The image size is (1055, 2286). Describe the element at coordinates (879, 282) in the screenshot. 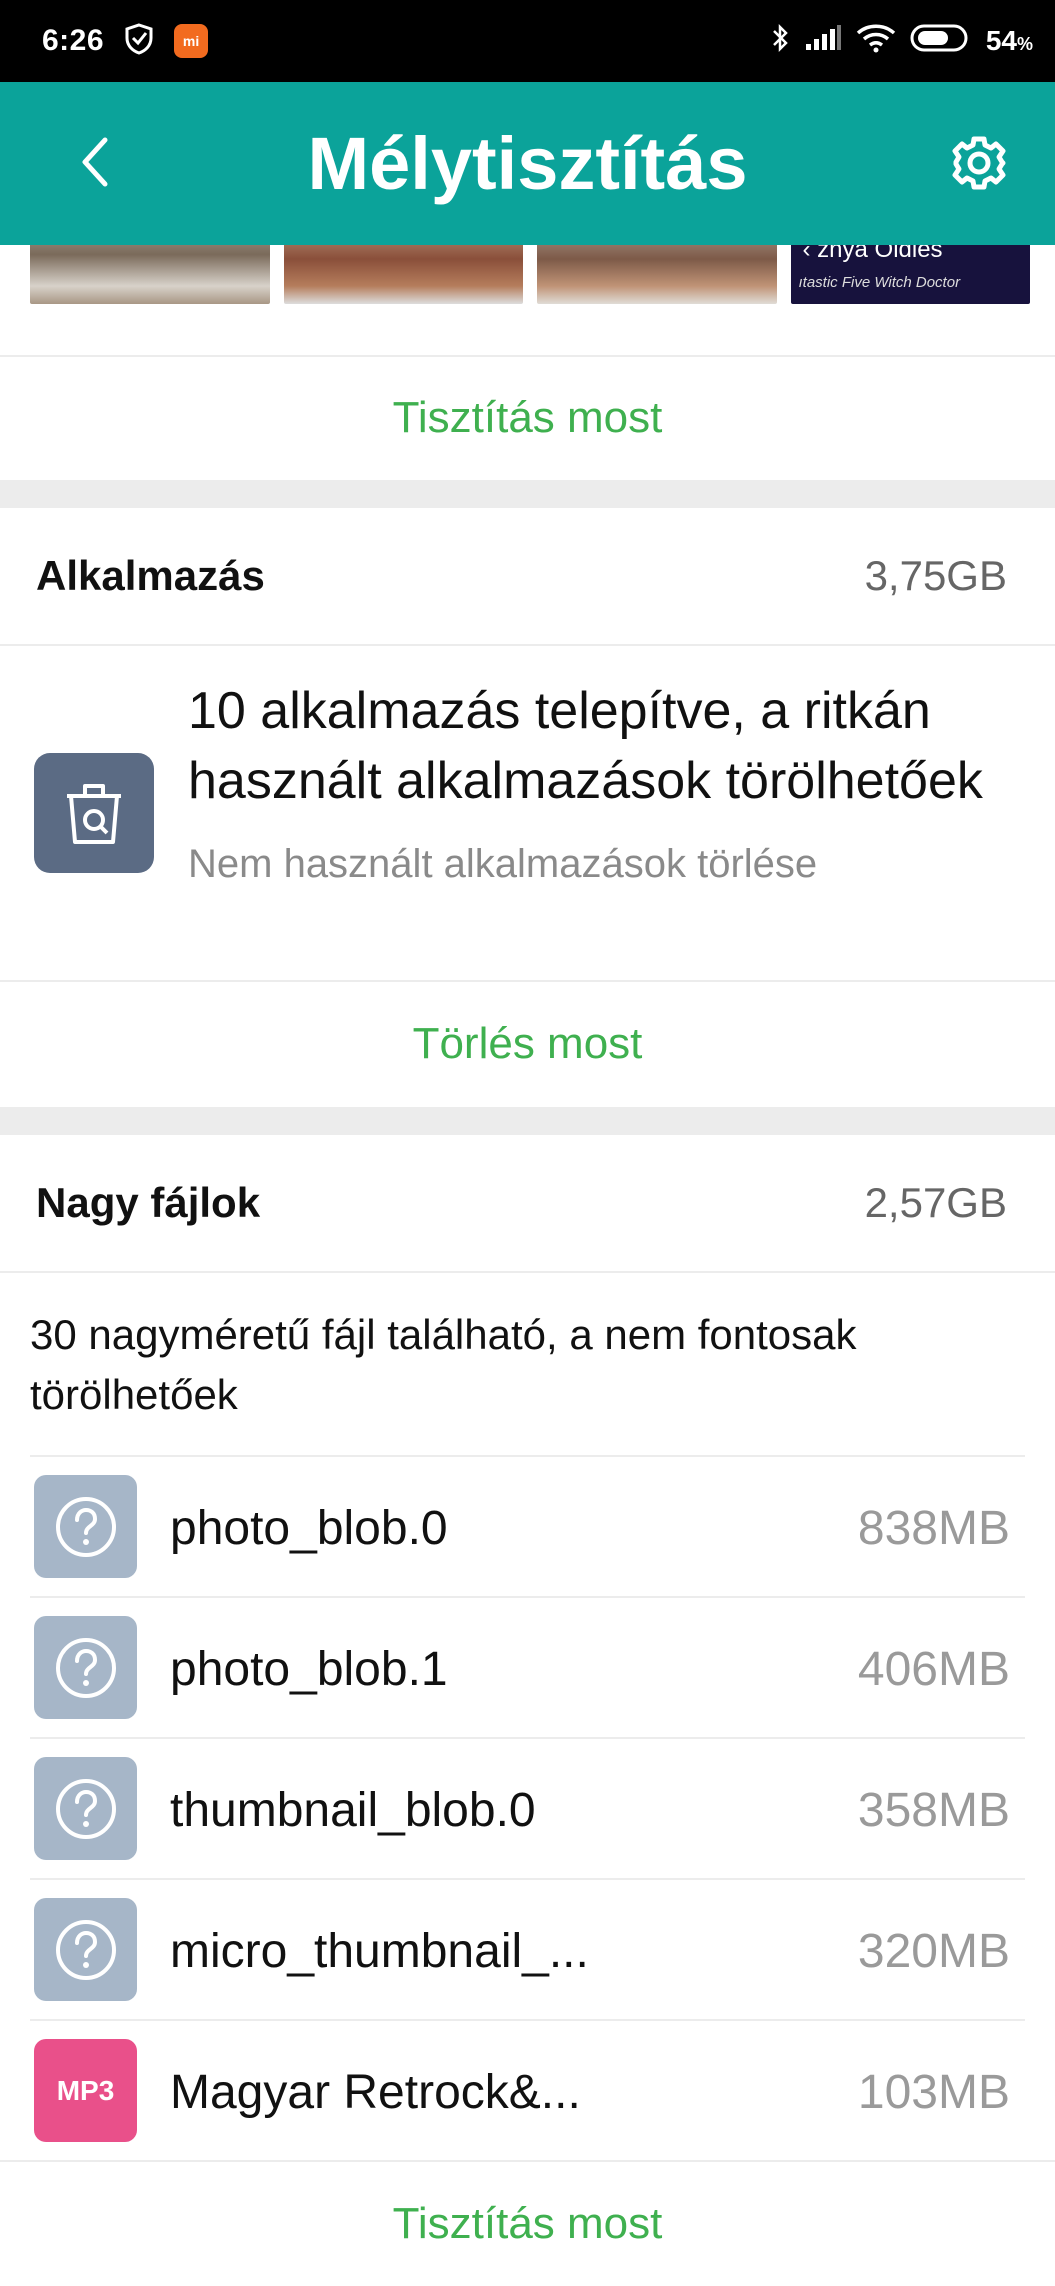

I see `thumbnail-caption: ıtastic Five Witch Doctor` at that location.